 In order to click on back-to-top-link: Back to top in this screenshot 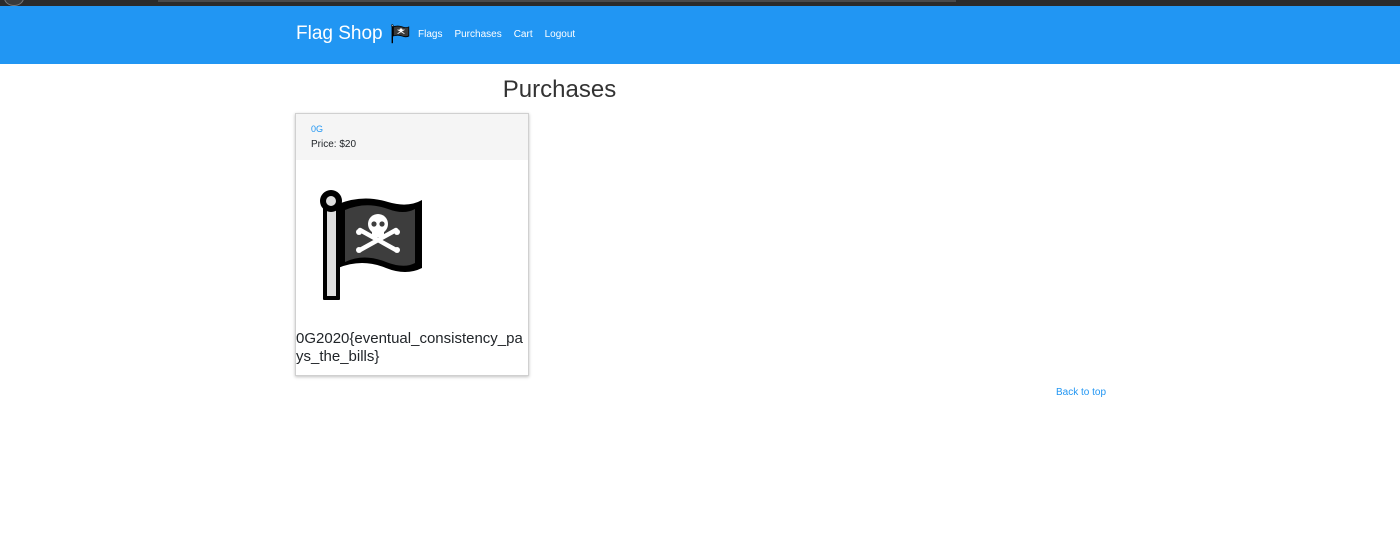, I will do `click(1081, 392)`.